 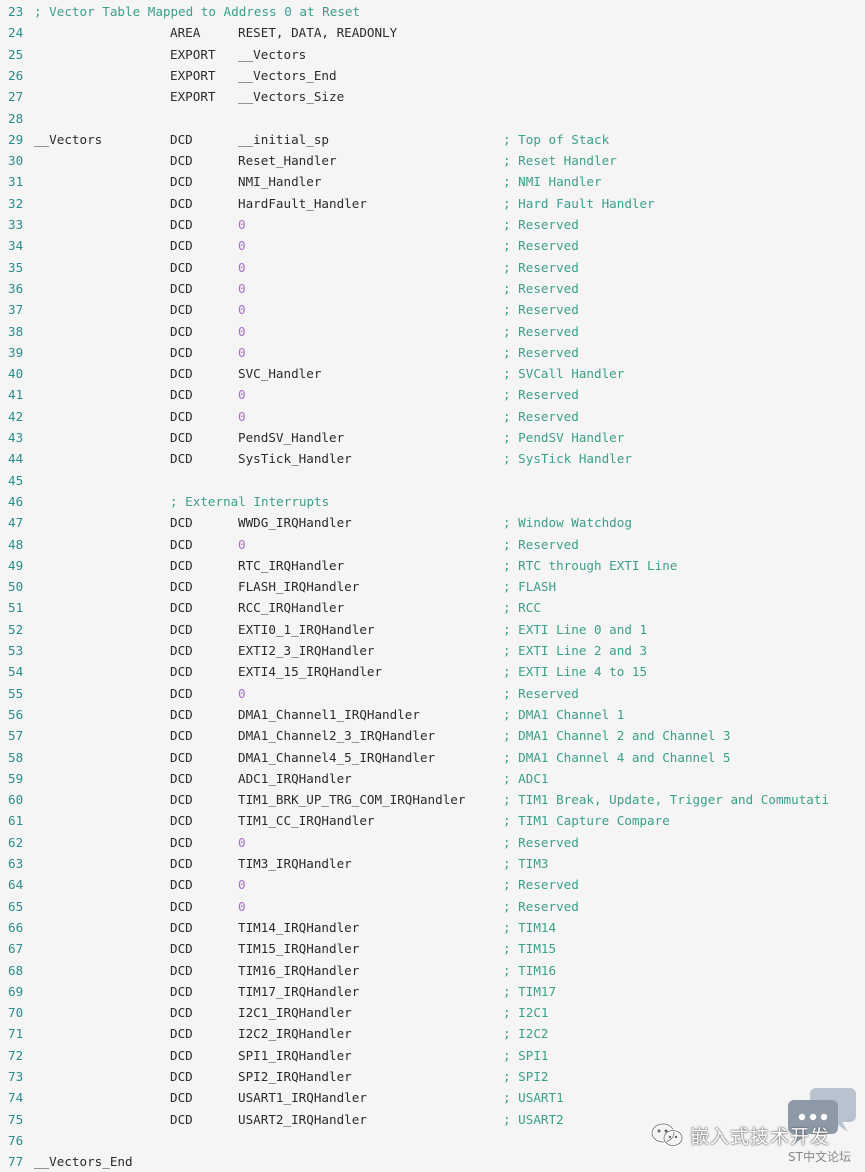 What do you see at coordinates (16, 139) in the screenshot?
I see `line-number: 29` at bounding box center [16, 139].